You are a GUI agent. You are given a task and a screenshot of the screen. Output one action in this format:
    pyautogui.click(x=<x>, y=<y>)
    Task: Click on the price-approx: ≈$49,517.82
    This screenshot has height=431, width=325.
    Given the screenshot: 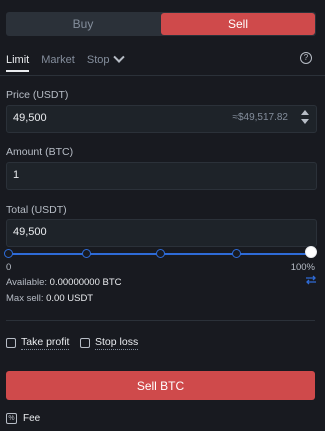 What is the action you would take?
    pyautogui.click(x=260, y=117)
    